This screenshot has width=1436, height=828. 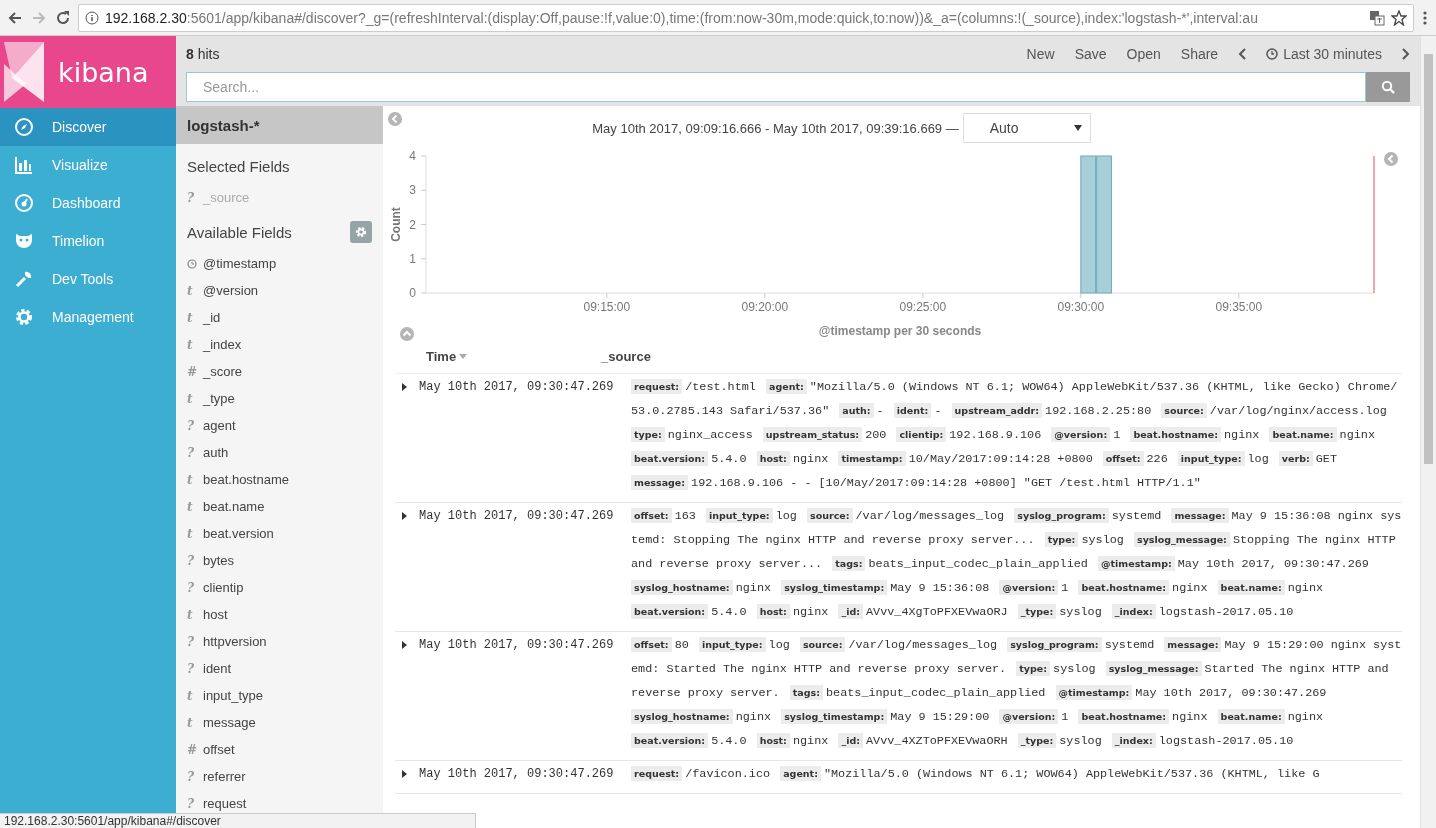 I want to click on time-picker-link: Last 30 minutes, so click(x=1324, y=54).